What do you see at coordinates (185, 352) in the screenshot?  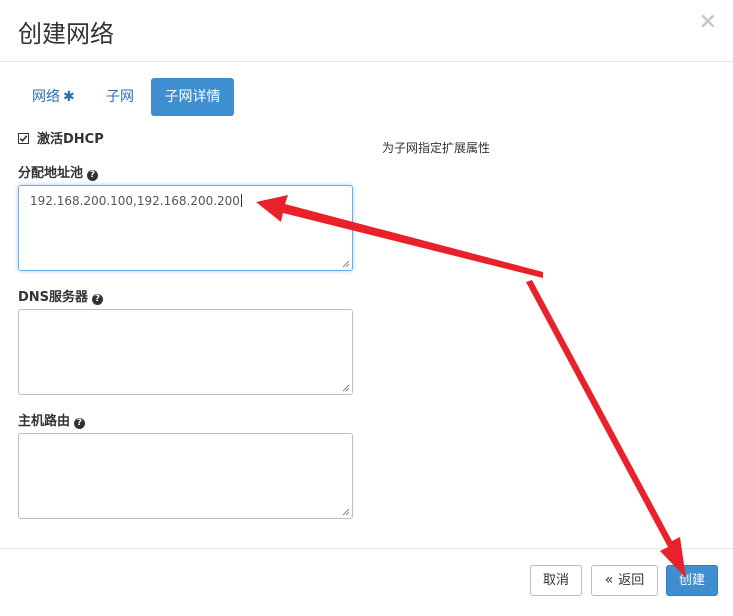 I see `dns-servers-textarea` at bounding box center [185, 352].